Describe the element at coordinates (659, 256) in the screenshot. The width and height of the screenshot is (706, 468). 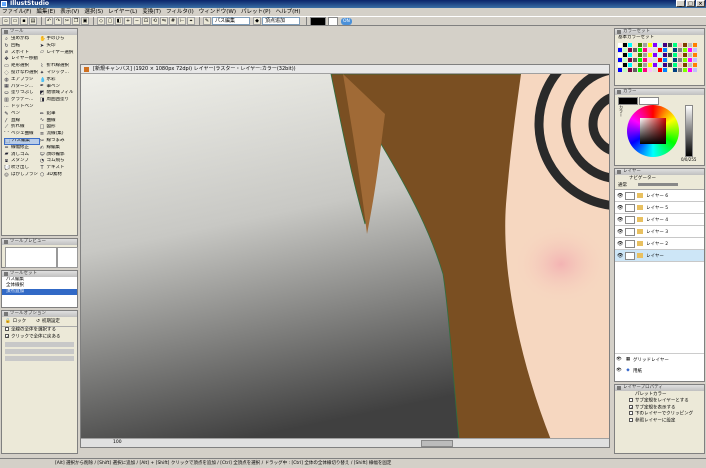
I see `layer-row: 👁 レイヤー` at that location.